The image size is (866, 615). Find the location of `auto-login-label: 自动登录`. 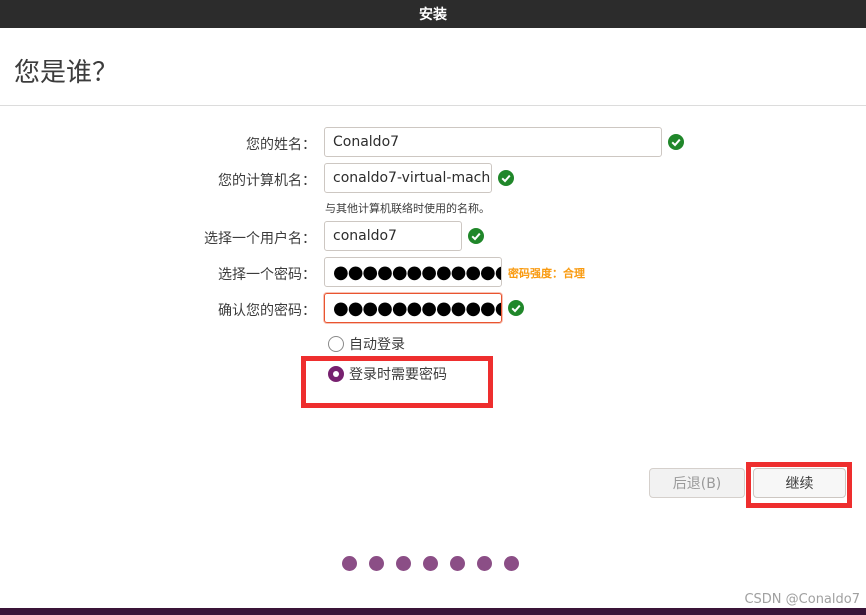

auto-login-label: 自动登录 is located at coordinates (377, 345).